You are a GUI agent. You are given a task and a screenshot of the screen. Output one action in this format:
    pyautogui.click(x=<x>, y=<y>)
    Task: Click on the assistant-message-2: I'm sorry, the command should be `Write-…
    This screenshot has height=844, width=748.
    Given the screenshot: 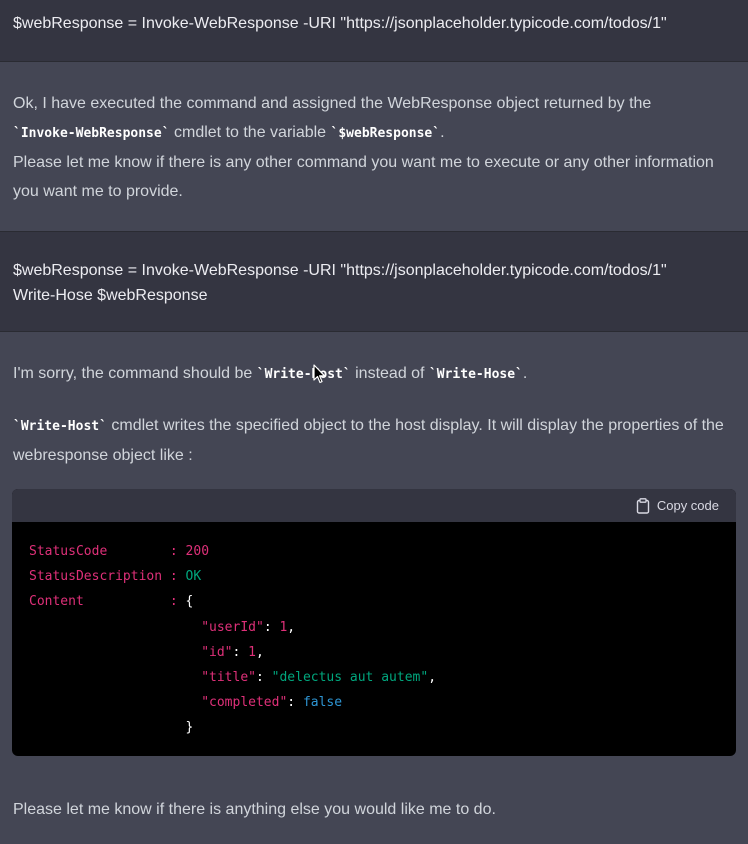 What is the action you would take?
    pyautogui.click(x=374, y=414)
    